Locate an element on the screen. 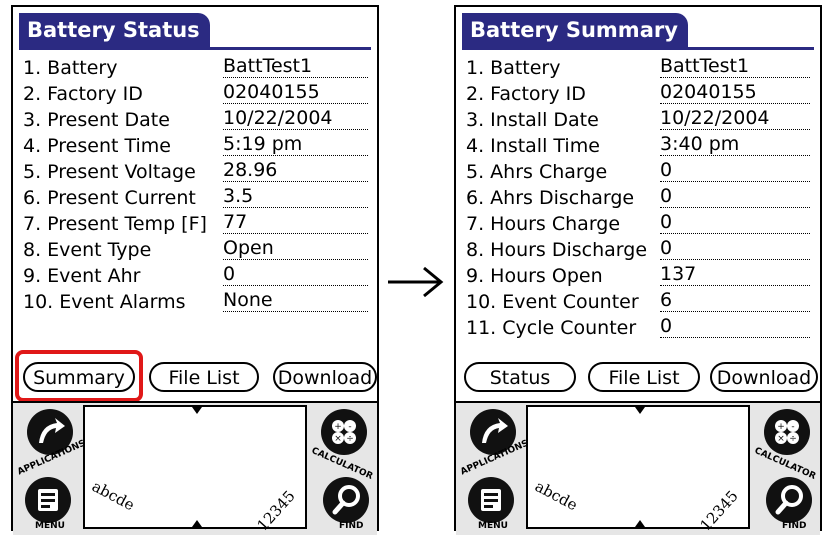 The height and width of the screenshot is (539, 827). field-row: 3. Install Date 10/22/2004 is located at coordinates (641, 120).